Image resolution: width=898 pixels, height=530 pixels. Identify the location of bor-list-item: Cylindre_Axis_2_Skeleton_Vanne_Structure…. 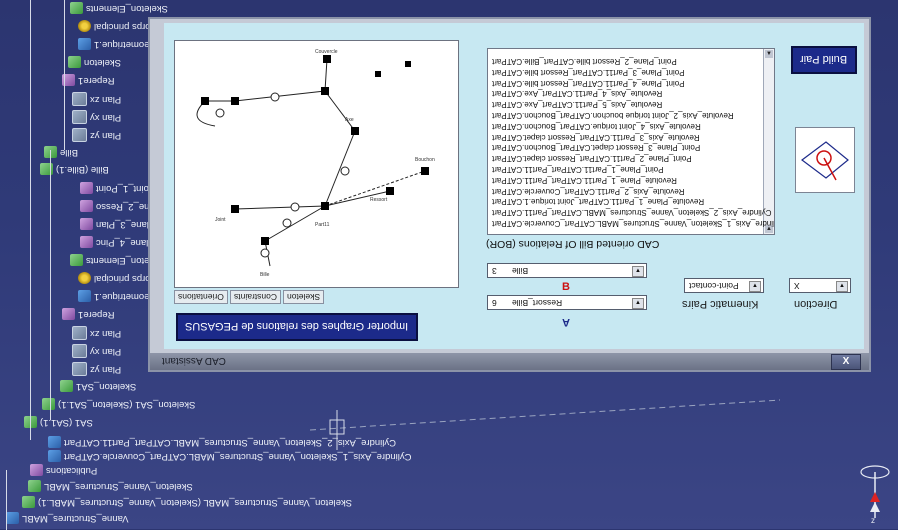
(632, 212).